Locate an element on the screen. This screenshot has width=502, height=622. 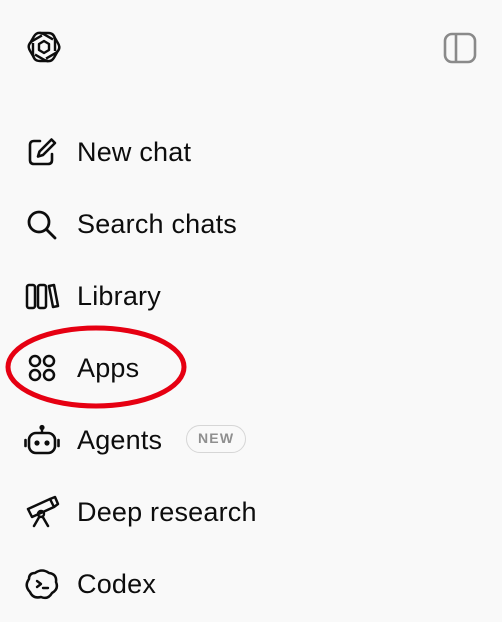
nav-label-codex: Codex is located at coordinates (117, 584).